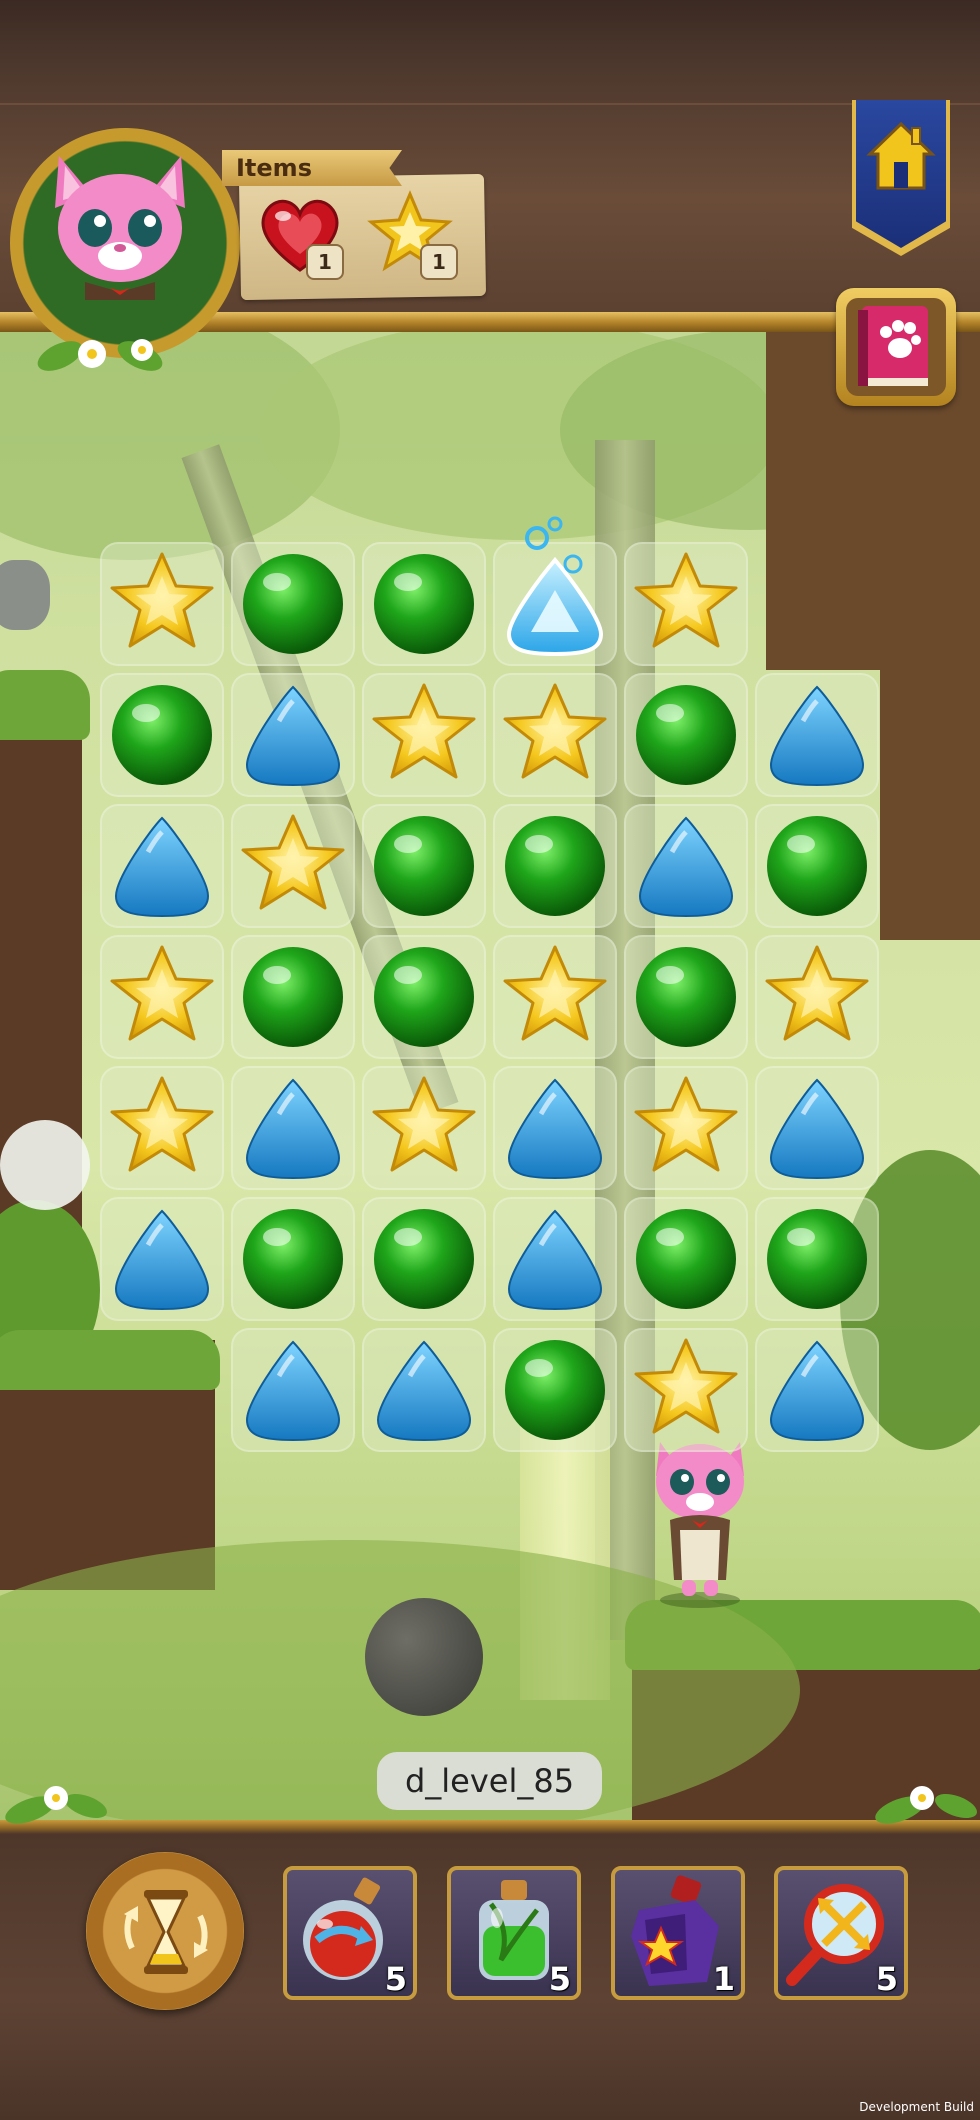 The width and height of the screenshot is (980, 2120). I want to click on bottom-daisy-left, so click(56, 1805).